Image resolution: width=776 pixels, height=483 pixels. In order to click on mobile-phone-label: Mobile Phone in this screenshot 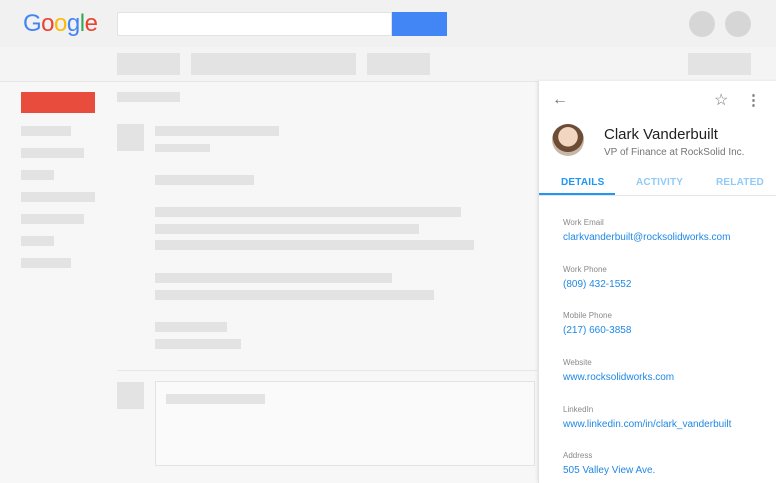, I will do `click(587, 315)`.